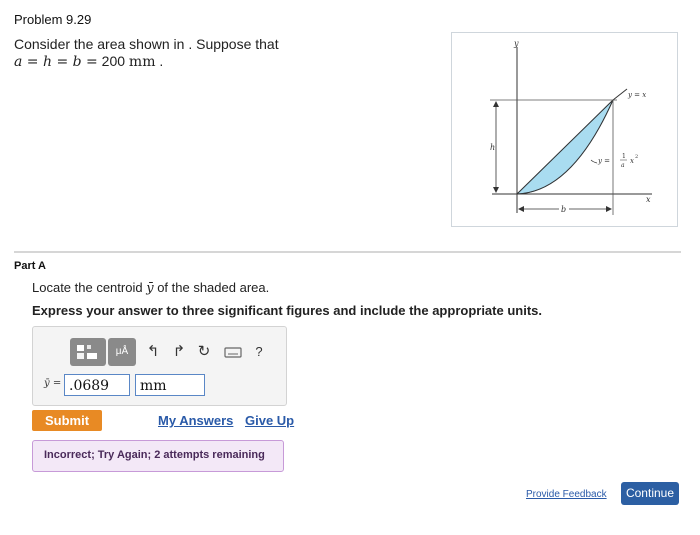  I want to click on curve-label-numerator: 1, so click(624, 156).